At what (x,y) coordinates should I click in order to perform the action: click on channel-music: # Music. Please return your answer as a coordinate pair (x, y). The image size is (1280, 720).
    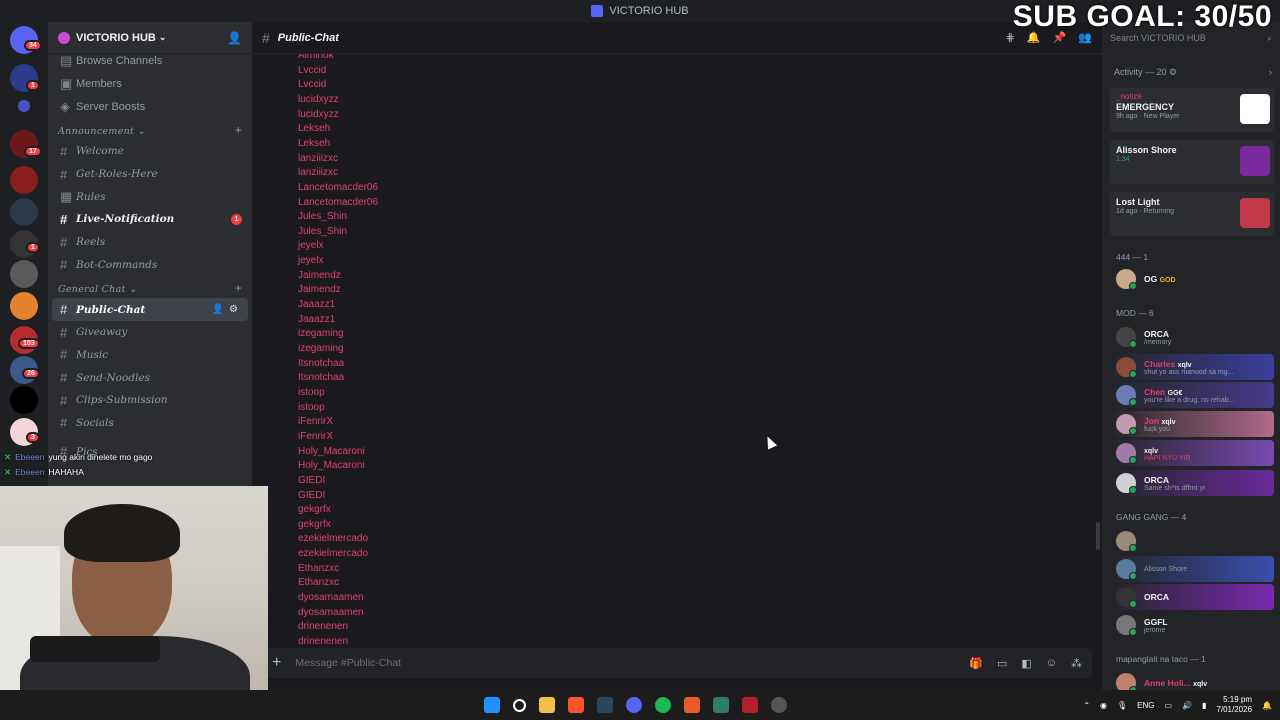
    Looking at the image, I should click on (150, 355).